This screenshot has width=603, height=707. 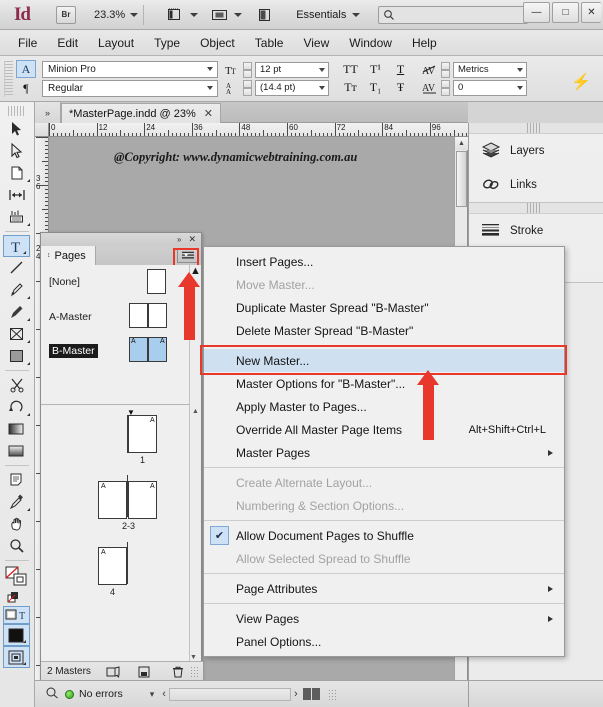 I want to click on scrollbar-thumb, so click(x=461, y=179).